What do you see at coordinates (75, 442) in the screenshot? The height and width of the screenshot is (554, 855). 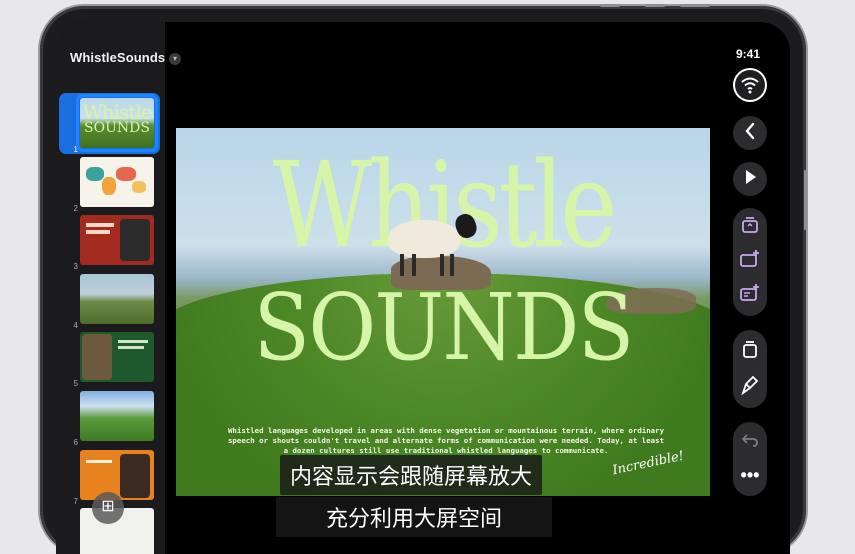 I see `slide-number: 6` at bounding box center [75, 442].